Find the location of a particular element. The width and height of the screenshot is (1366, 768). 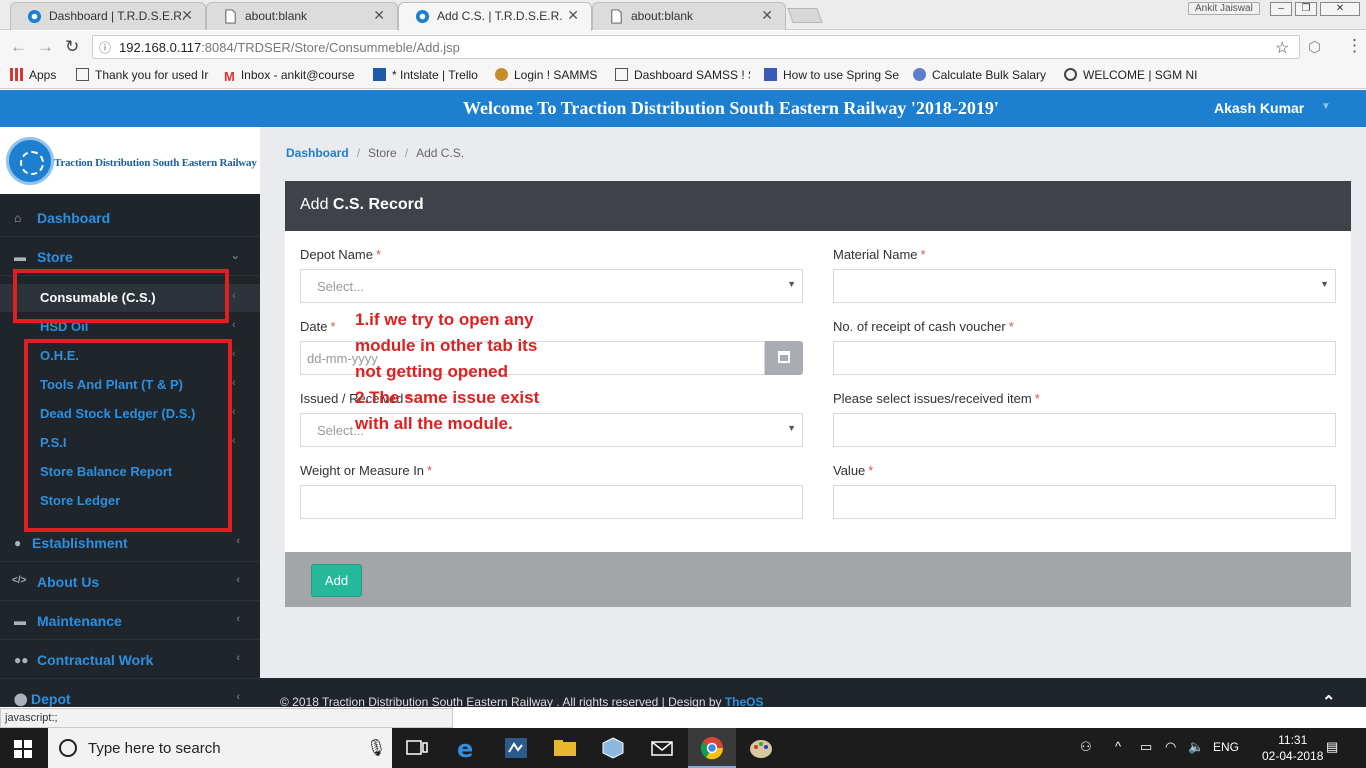

browser-status-bar: javascript:; is located at coordinates (226, 718).